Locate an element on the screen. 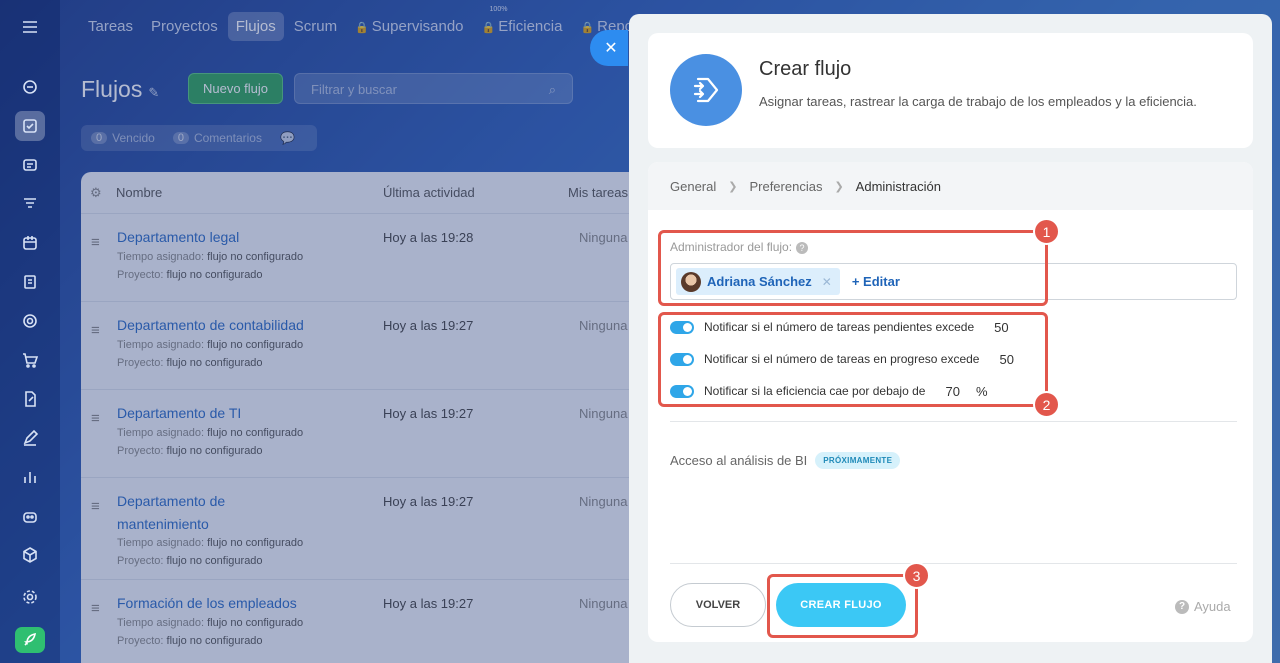  panel-title: Crear flujo is located at coordinates (805, 69).